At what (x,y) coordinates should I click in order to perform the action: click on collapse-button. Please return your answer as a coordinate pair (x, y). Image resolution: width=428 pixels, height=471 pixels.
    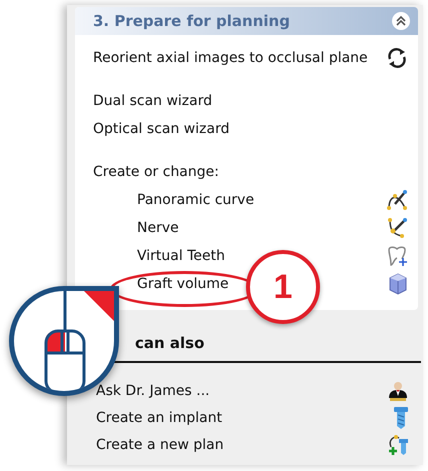
    Looking at the image, I should click on (401, 21).